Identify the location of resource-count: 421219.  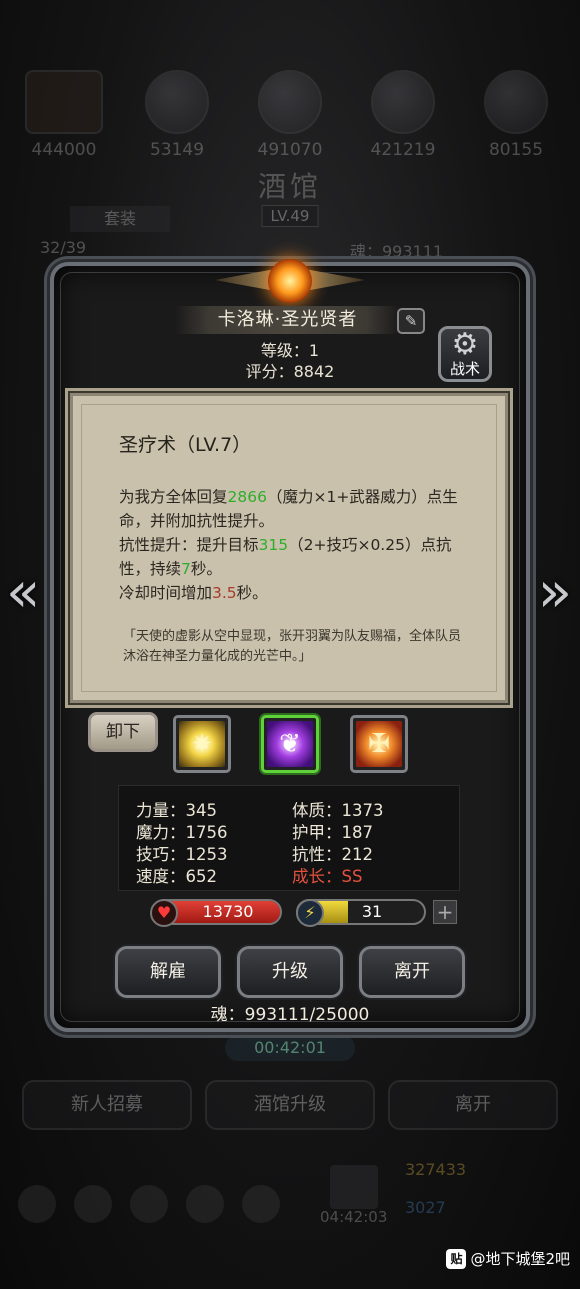
(403, 150).